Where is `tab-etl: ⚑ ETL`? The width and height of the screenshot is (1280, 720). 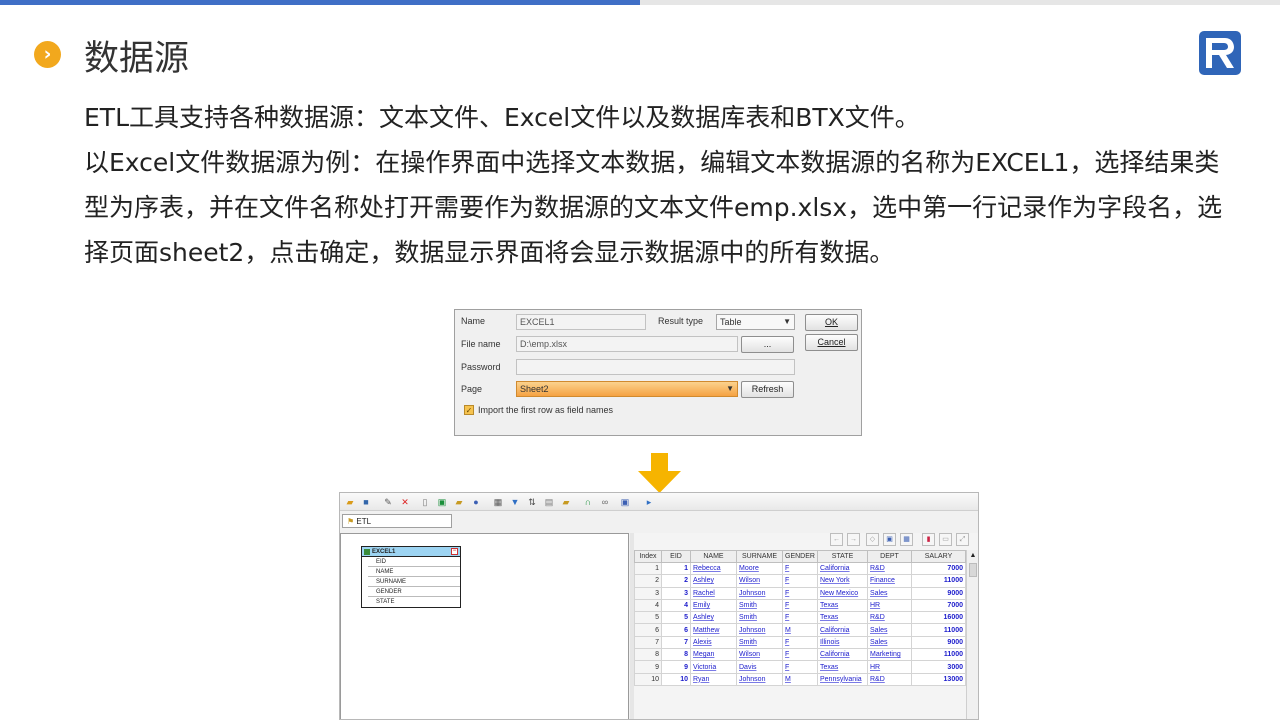 tab-etl: ⚑ ETL is located at coordinates (397, 521).